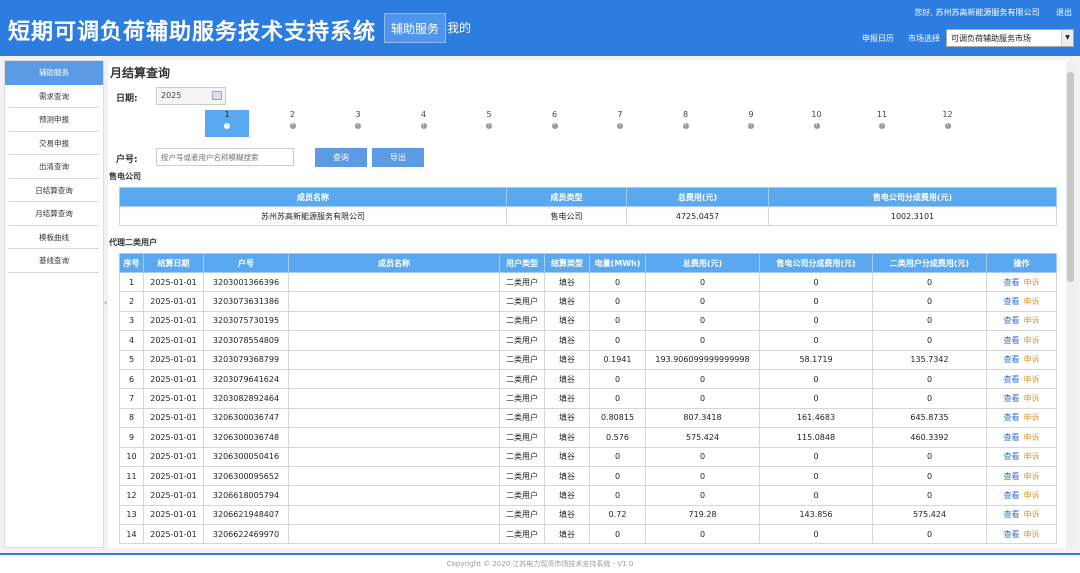 The image size is (1080, 573). What do you see at coordinates (555, 123) in the screenshot?
I see `month-tab-6: 6!` at bounding box center [555, 123].